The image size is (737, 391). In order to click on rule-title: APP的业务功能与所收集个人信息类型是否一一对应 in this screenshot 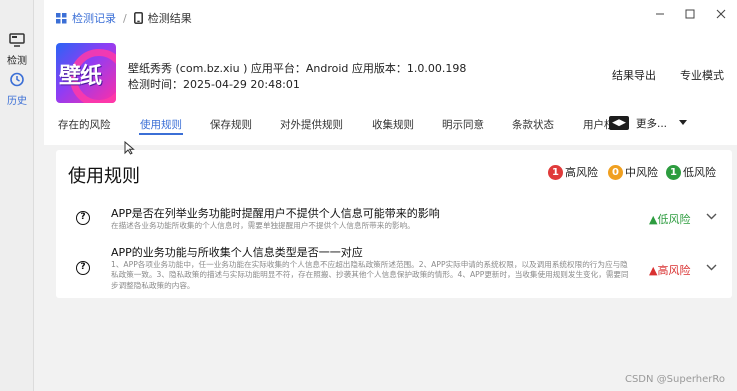, I will do `click(237, 252)`.